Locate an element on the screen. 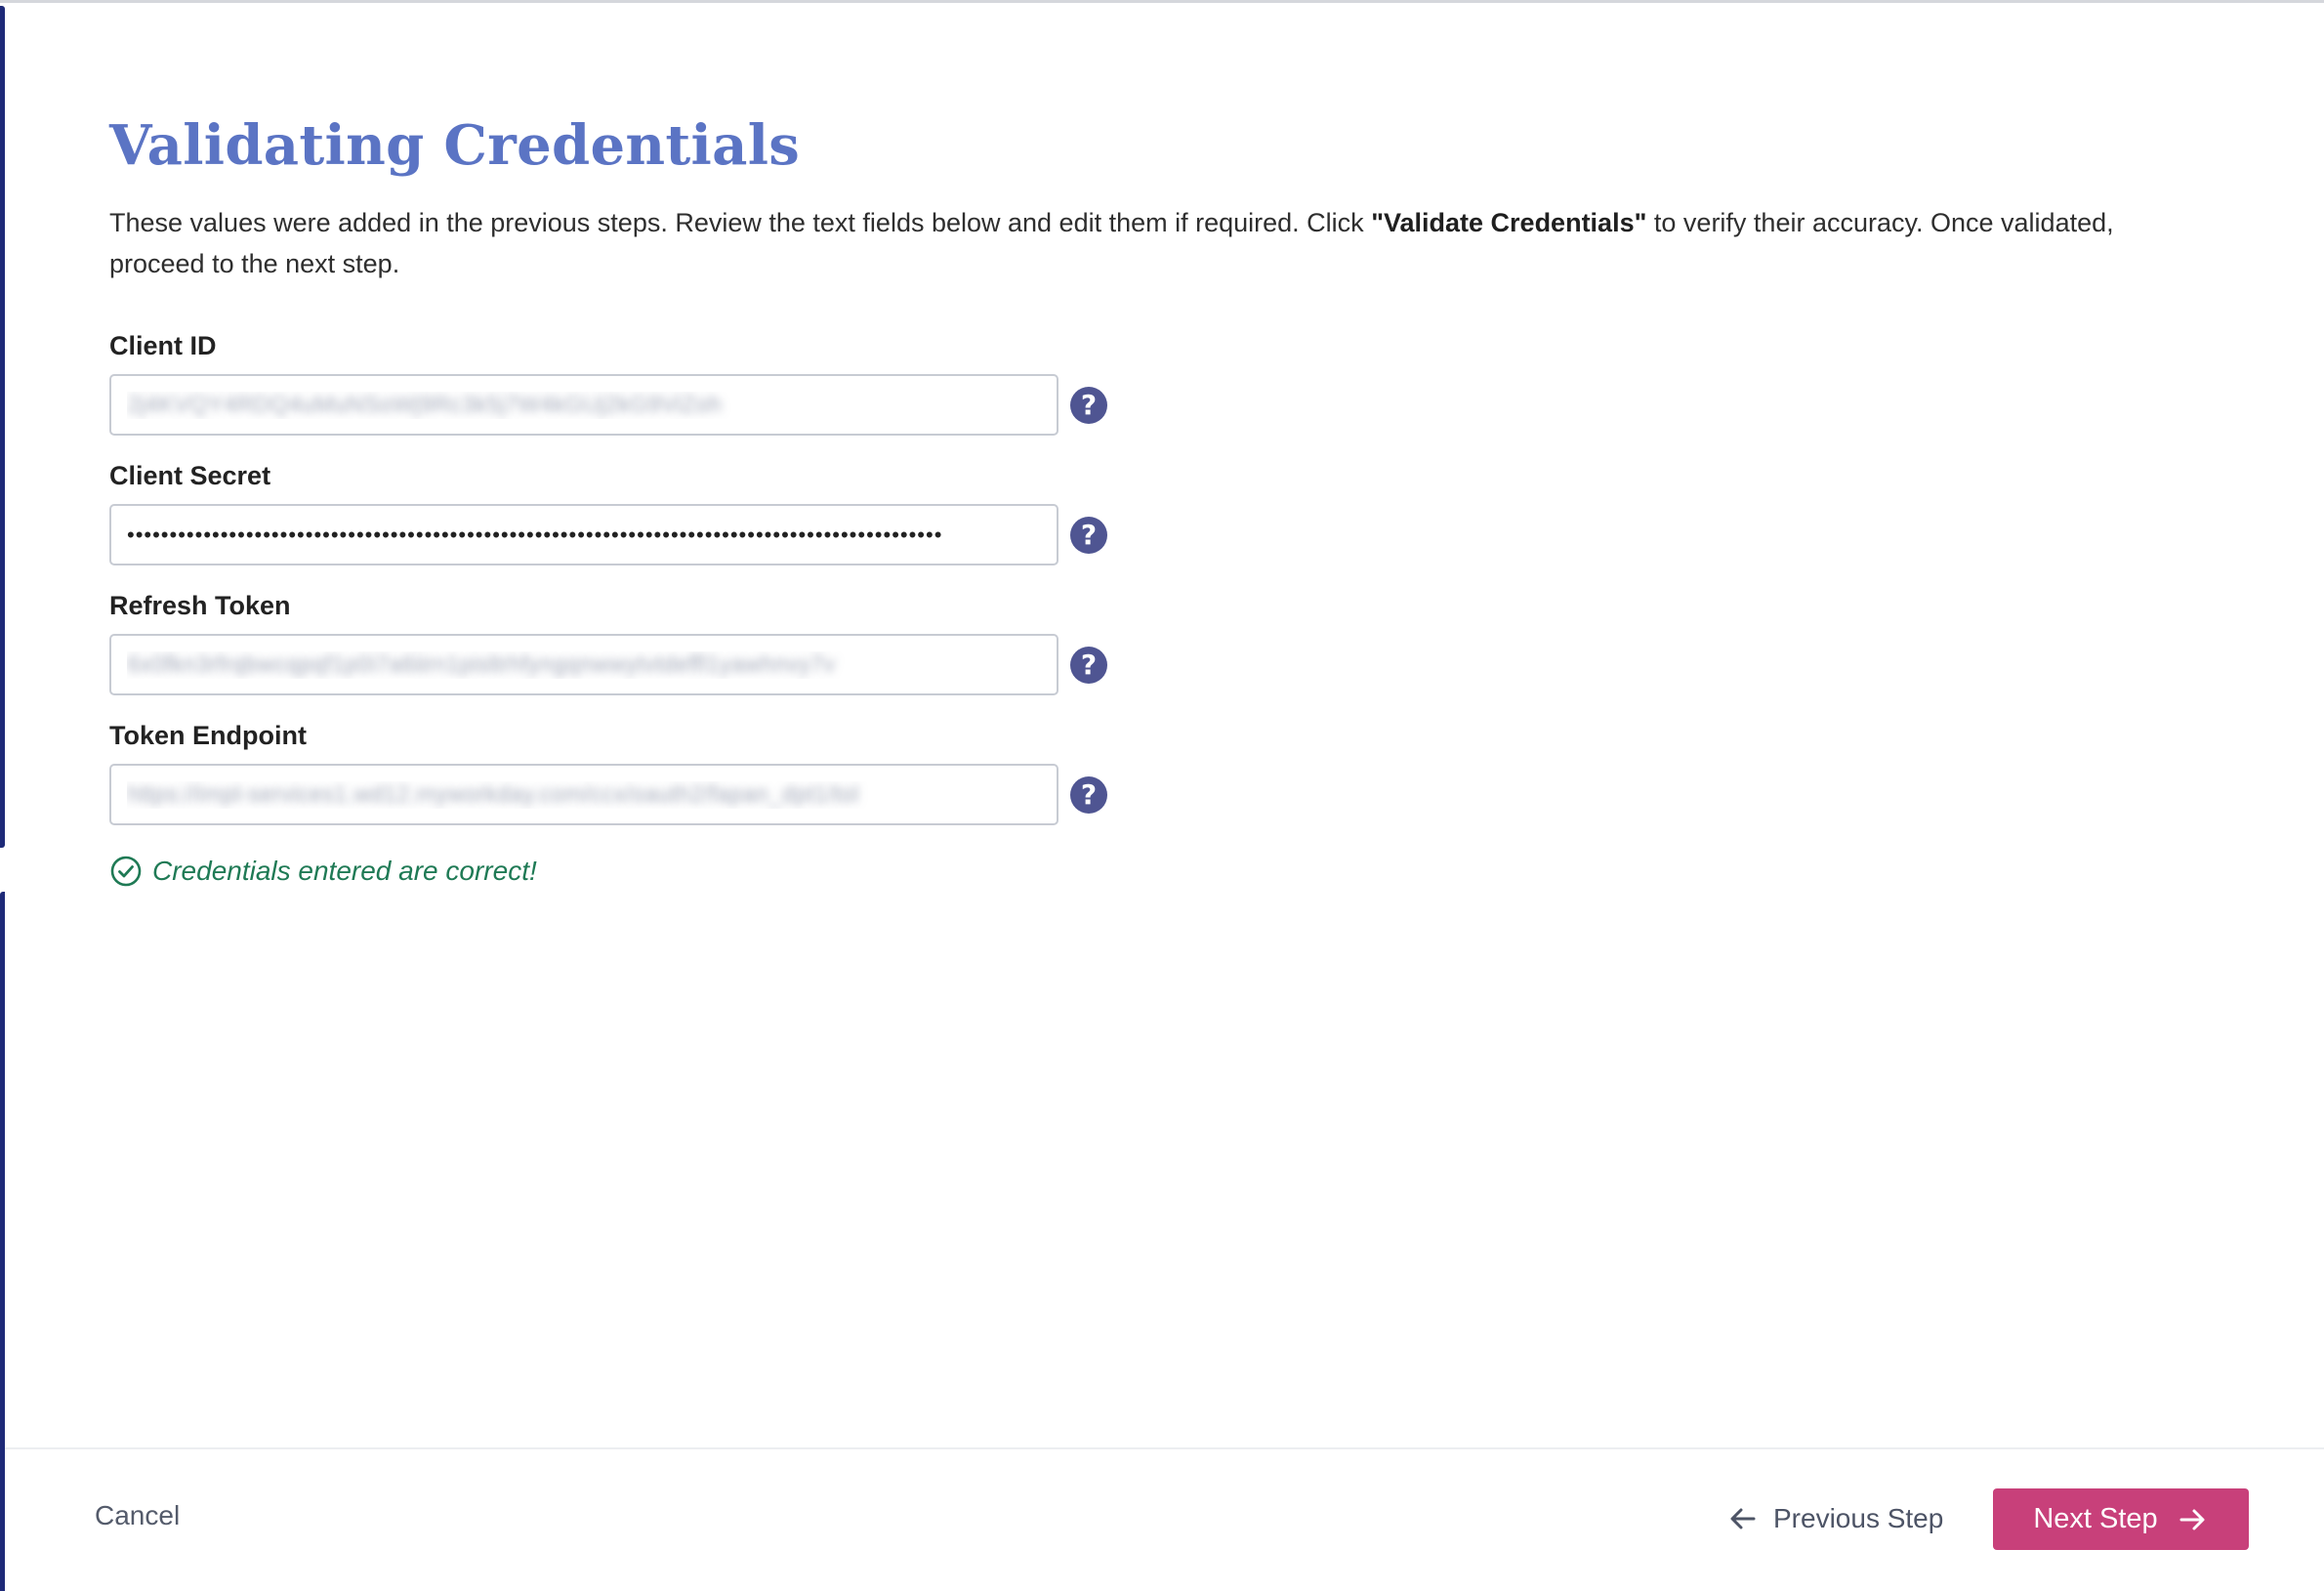  client-id-input is located at coordinates (583, 405).